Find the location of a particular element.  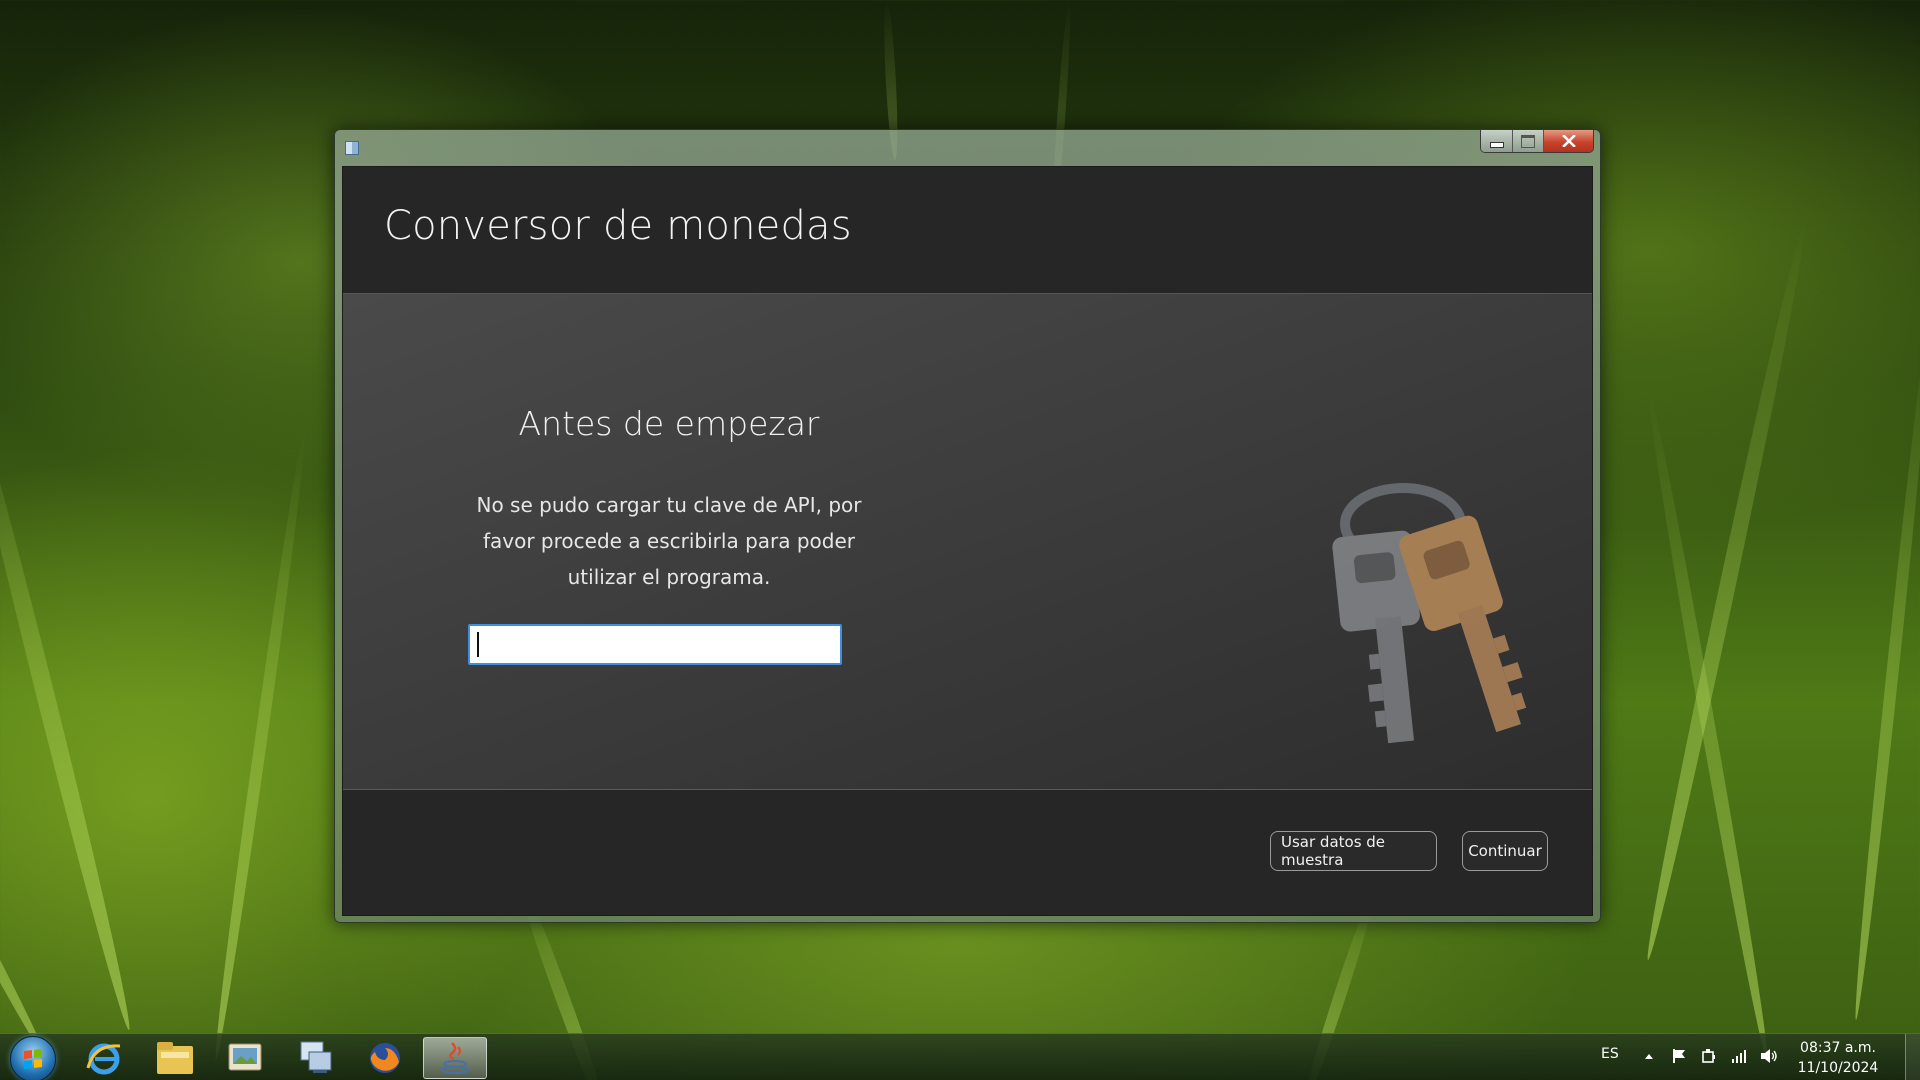

section-title: Antes de empezar is located at coordinates (669, 423).